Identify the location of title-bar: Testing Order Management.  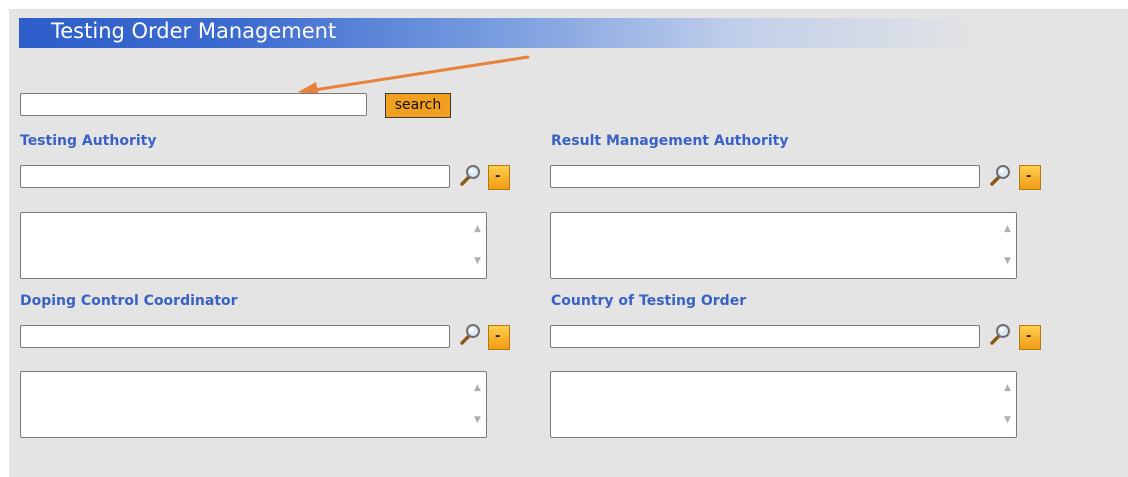
(524, 33).